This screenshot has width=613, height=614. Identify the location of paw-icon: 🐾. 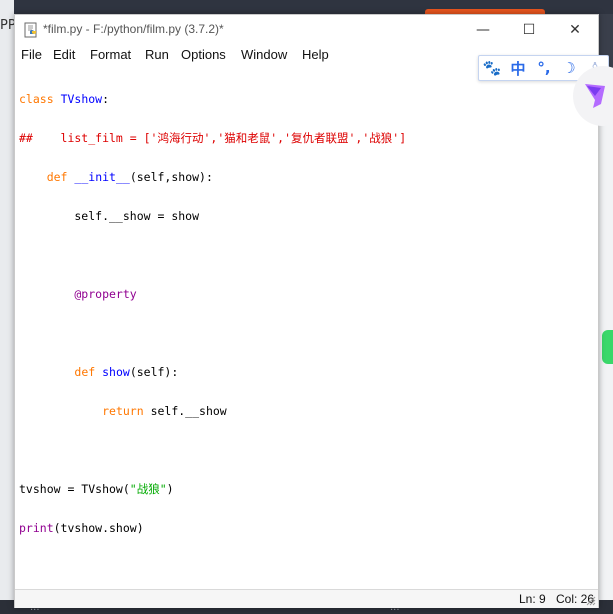
(492, 68).